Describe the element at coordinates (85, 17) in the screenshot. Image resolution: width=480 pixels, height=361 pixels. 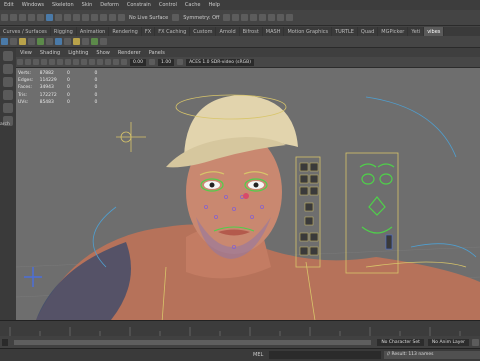
I see `snap-curve-icon` at that location.